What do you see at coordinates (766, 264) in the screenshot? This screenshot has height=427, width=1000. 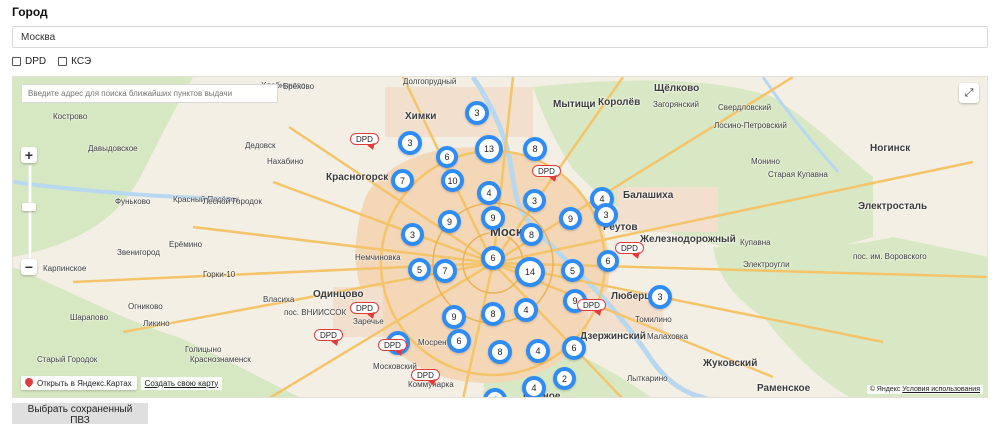 I see `place-label: Электроугли` at bounding box center [766, 264].